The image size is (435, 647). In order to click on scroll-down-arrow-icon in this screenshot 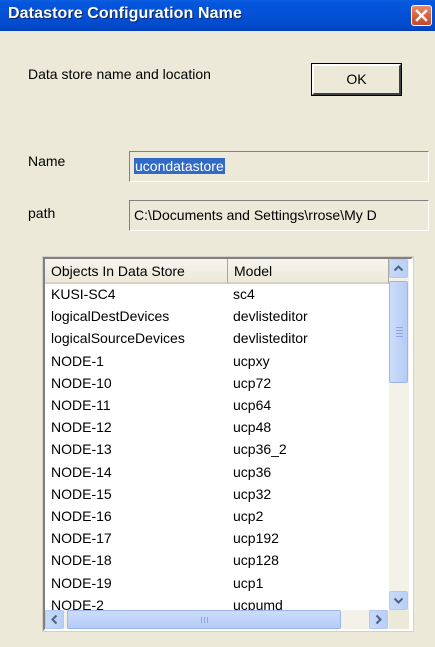, I will do `click(398, 600)`.